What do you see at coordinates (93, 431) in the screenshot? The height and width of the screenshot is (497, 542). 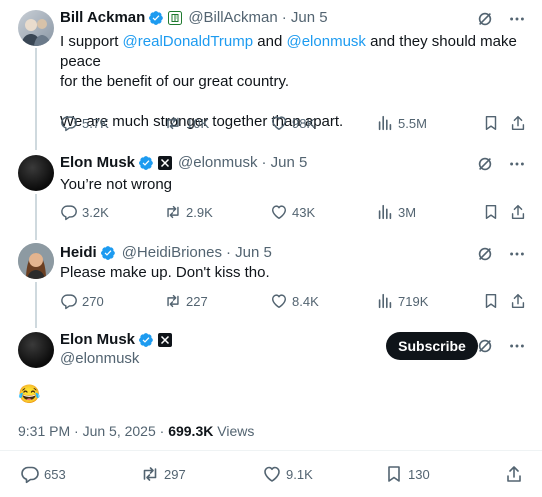 I see `tweet-time: 9:31 PM · Jun 5, 2025 ·` at bounding box center [93, 431].